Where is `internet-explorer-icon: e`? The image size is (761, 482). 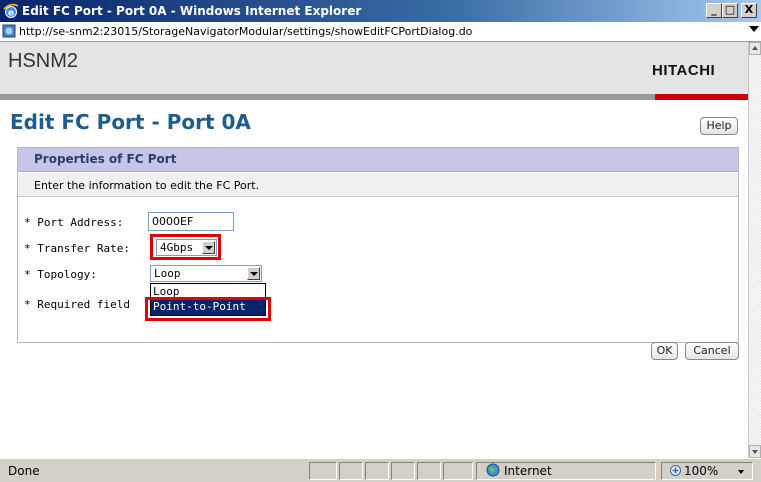 internet-explorer-icon: e is located at coordinates (11, 11).